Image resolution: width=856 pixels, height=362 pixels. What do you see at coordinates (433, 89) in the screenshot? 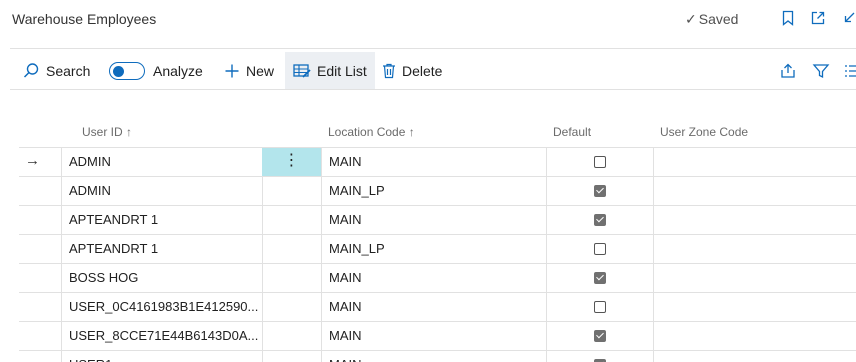
I see `toolbar-divider` at bounding box center [433, 89].